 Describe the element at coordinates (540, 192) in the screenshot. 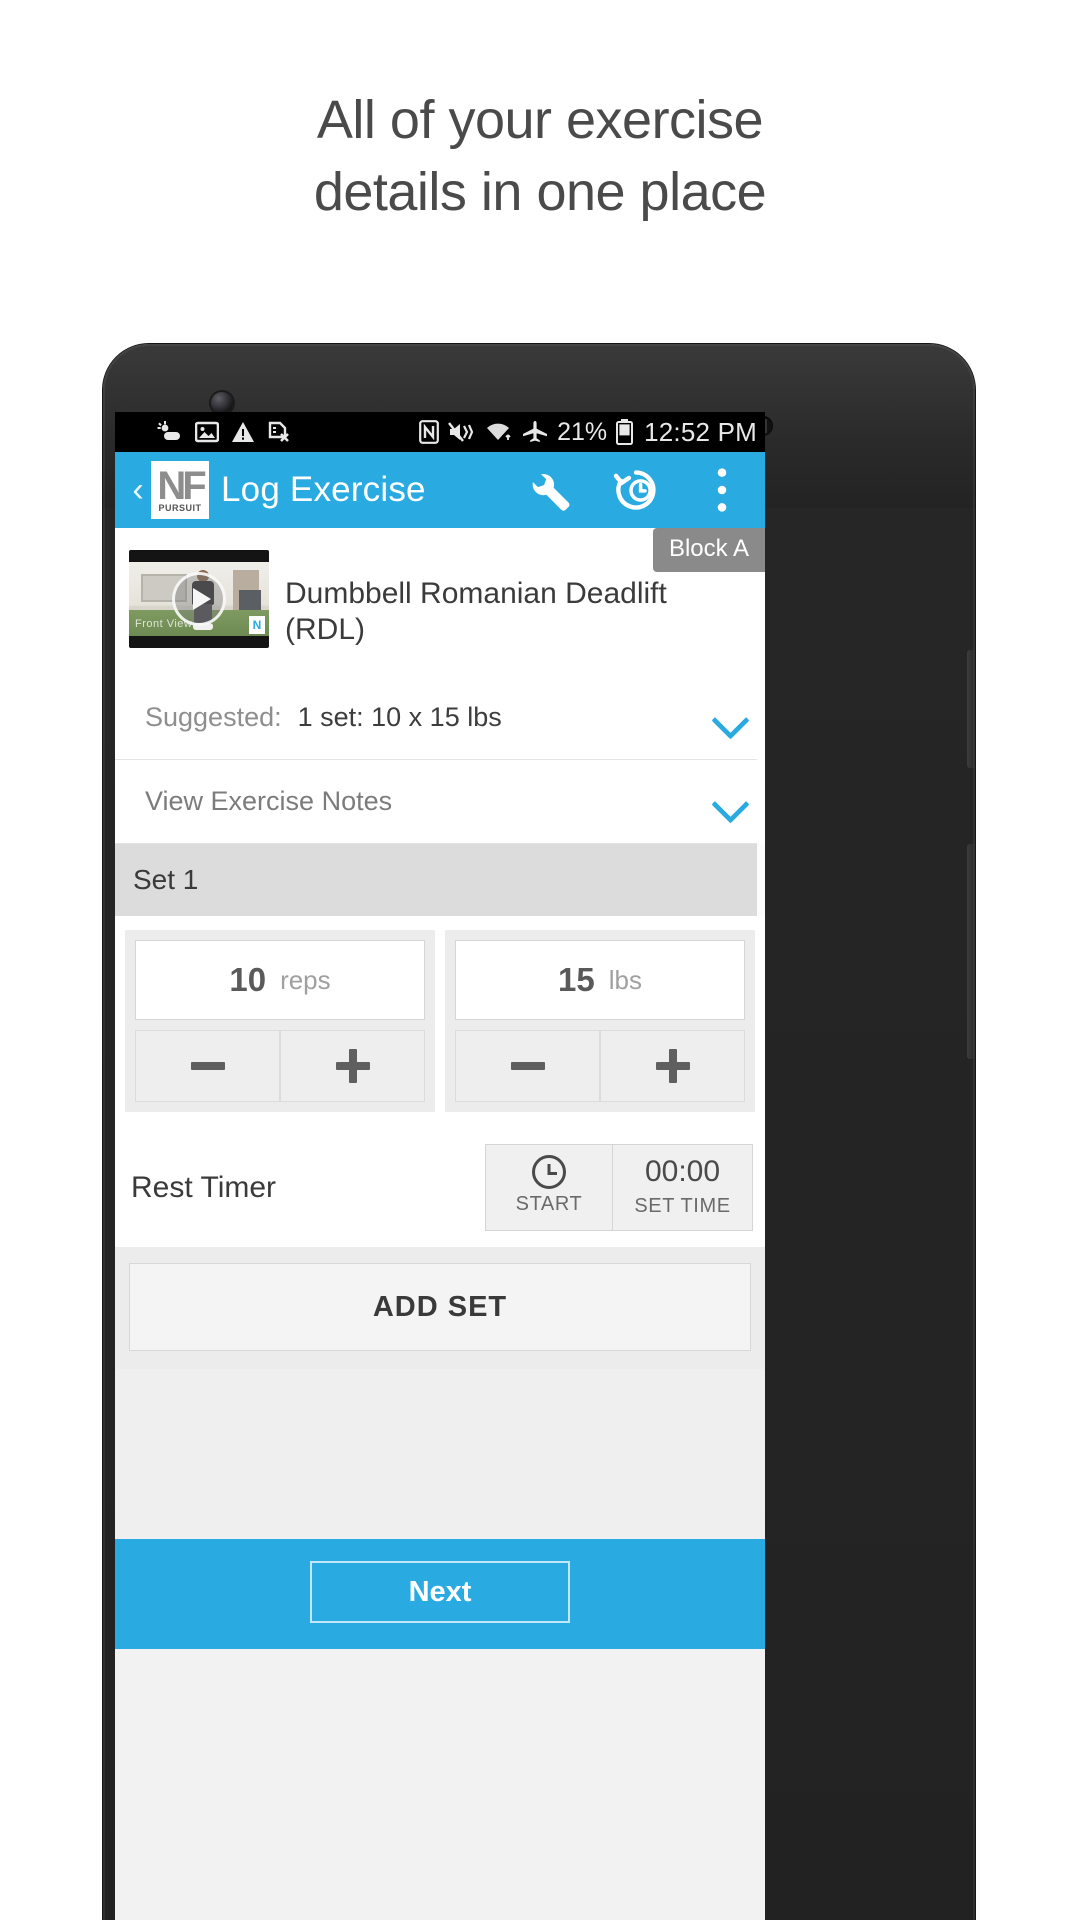

I see `headline-line-2: details in one place` at that location.